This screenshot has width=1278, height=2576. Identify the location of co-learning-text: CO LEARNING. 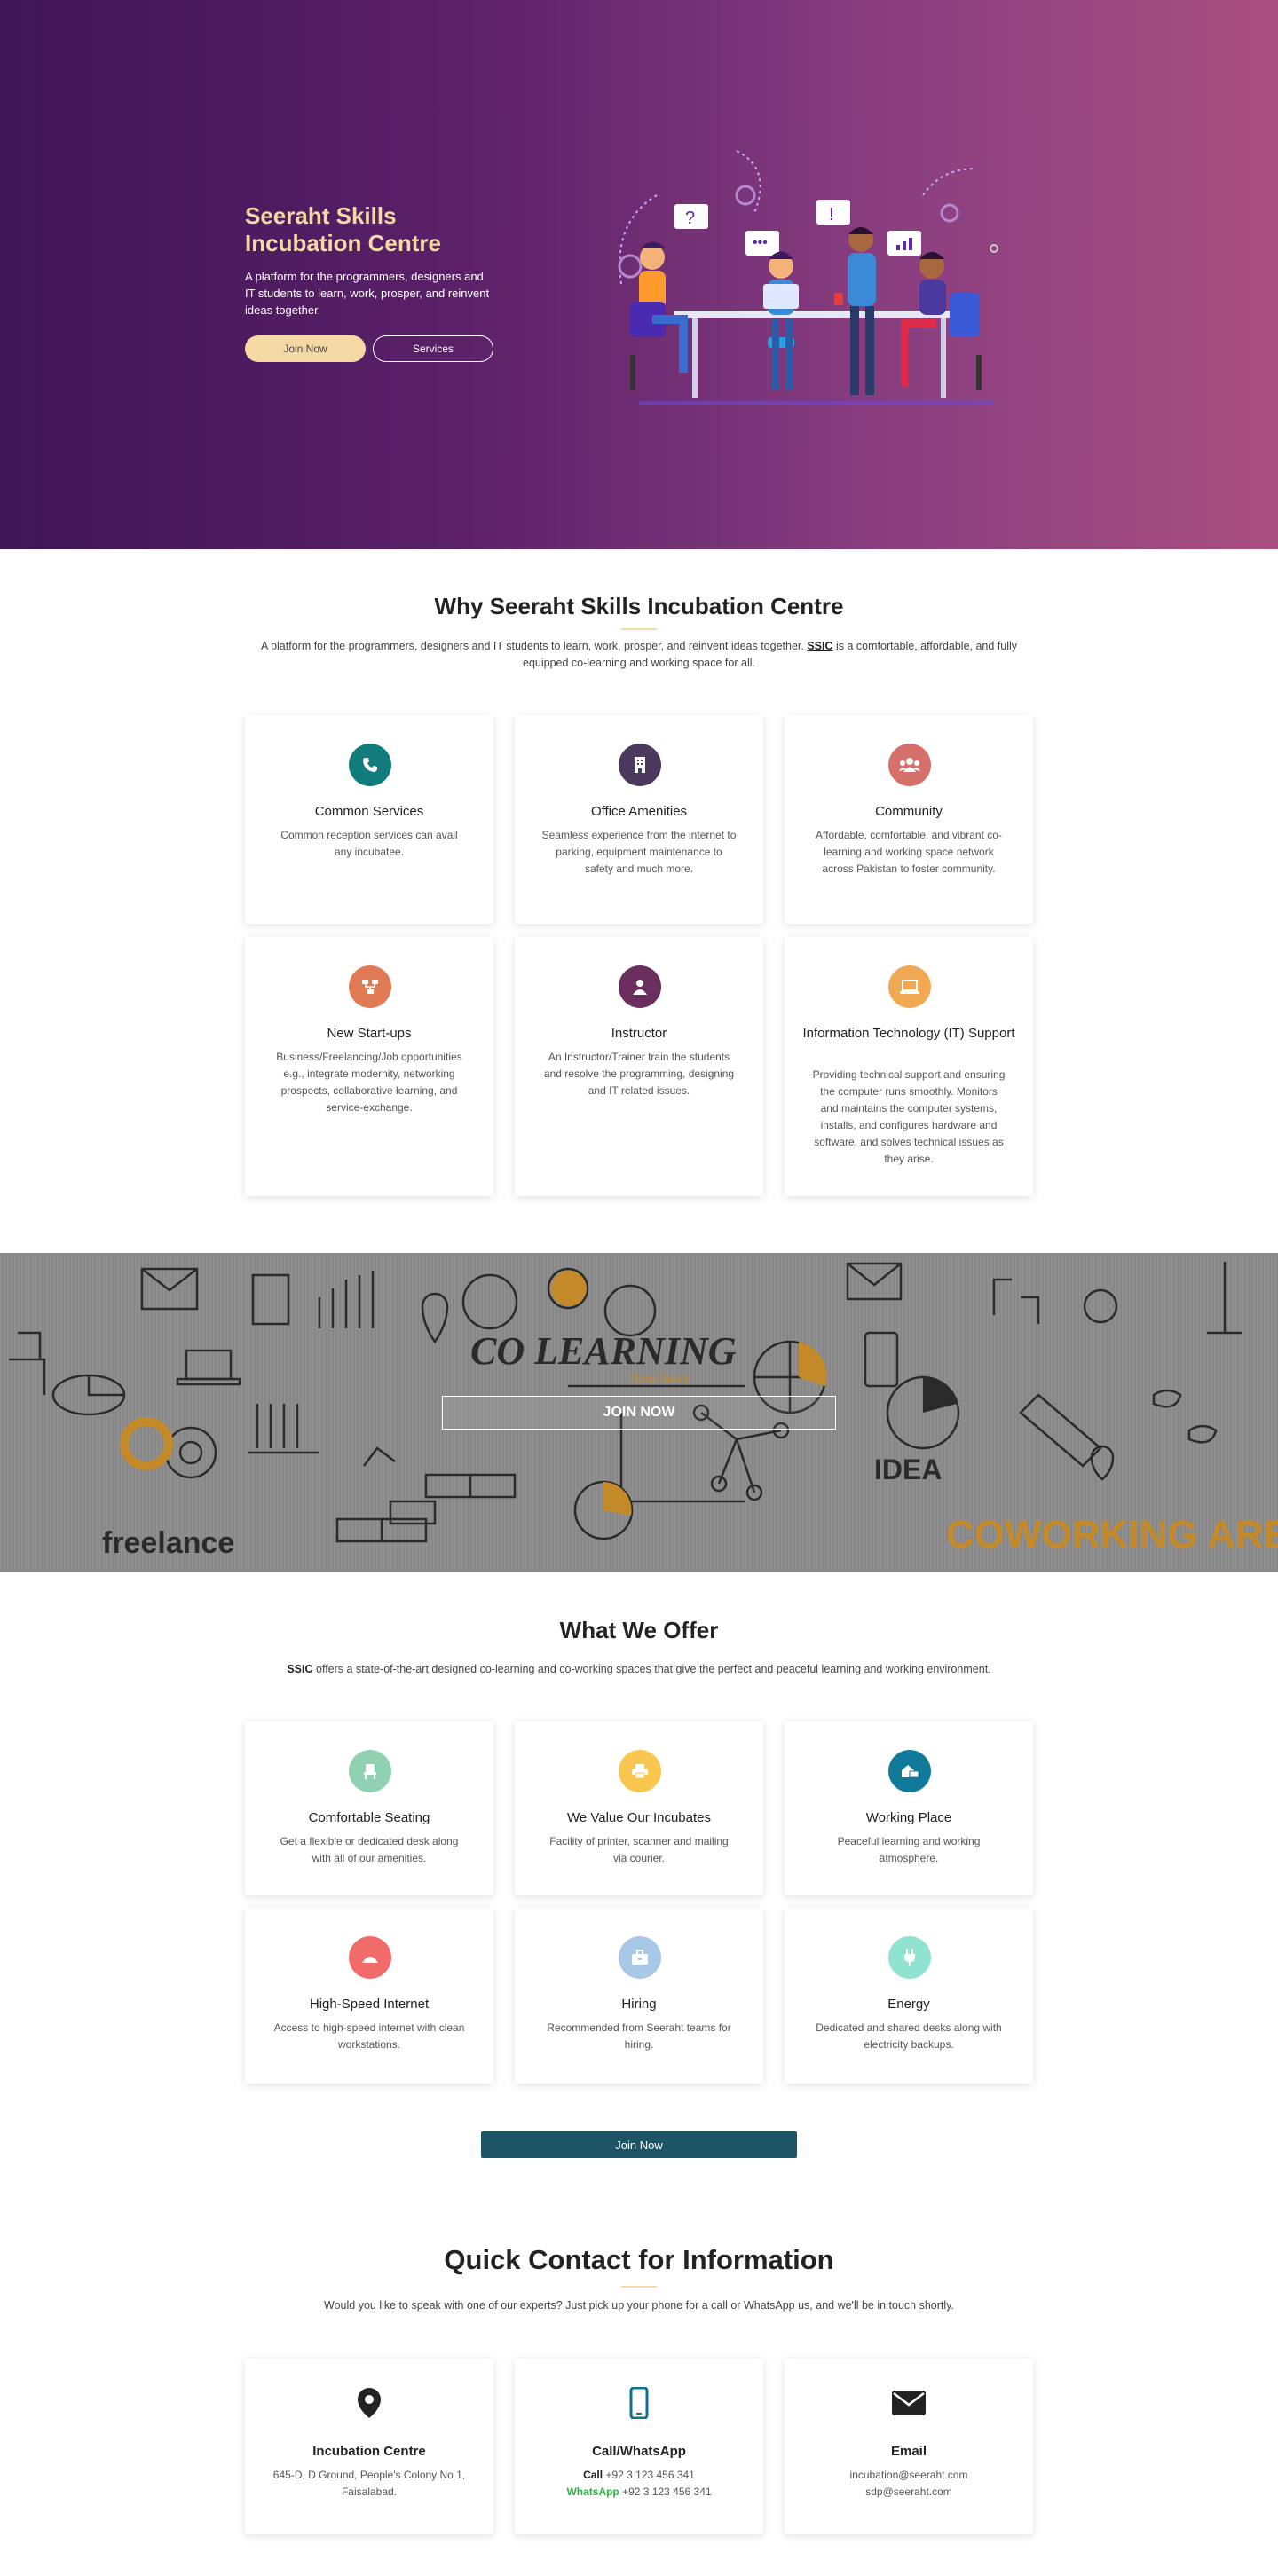
(603, 1351).